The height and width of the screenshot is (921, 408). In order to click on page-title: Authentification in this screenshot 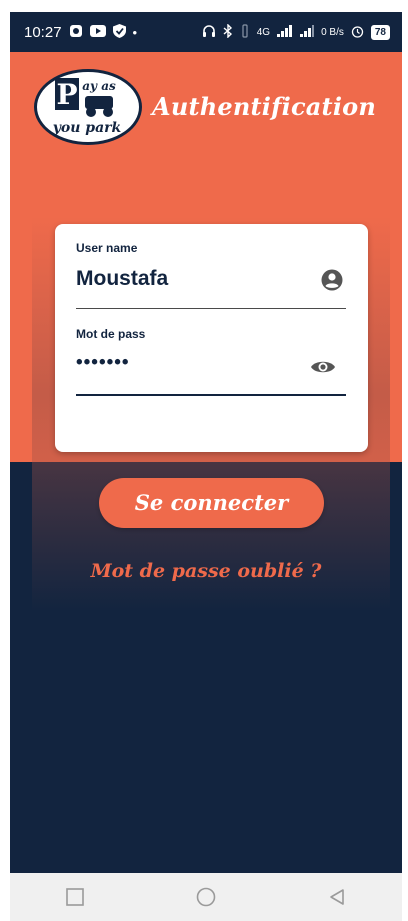, I will do `click(264, 106)`.